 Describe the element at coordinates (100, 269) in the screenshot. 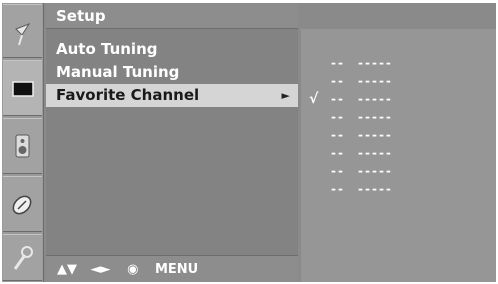

I see `left-right-arrows-icon: ◄►` at that location.